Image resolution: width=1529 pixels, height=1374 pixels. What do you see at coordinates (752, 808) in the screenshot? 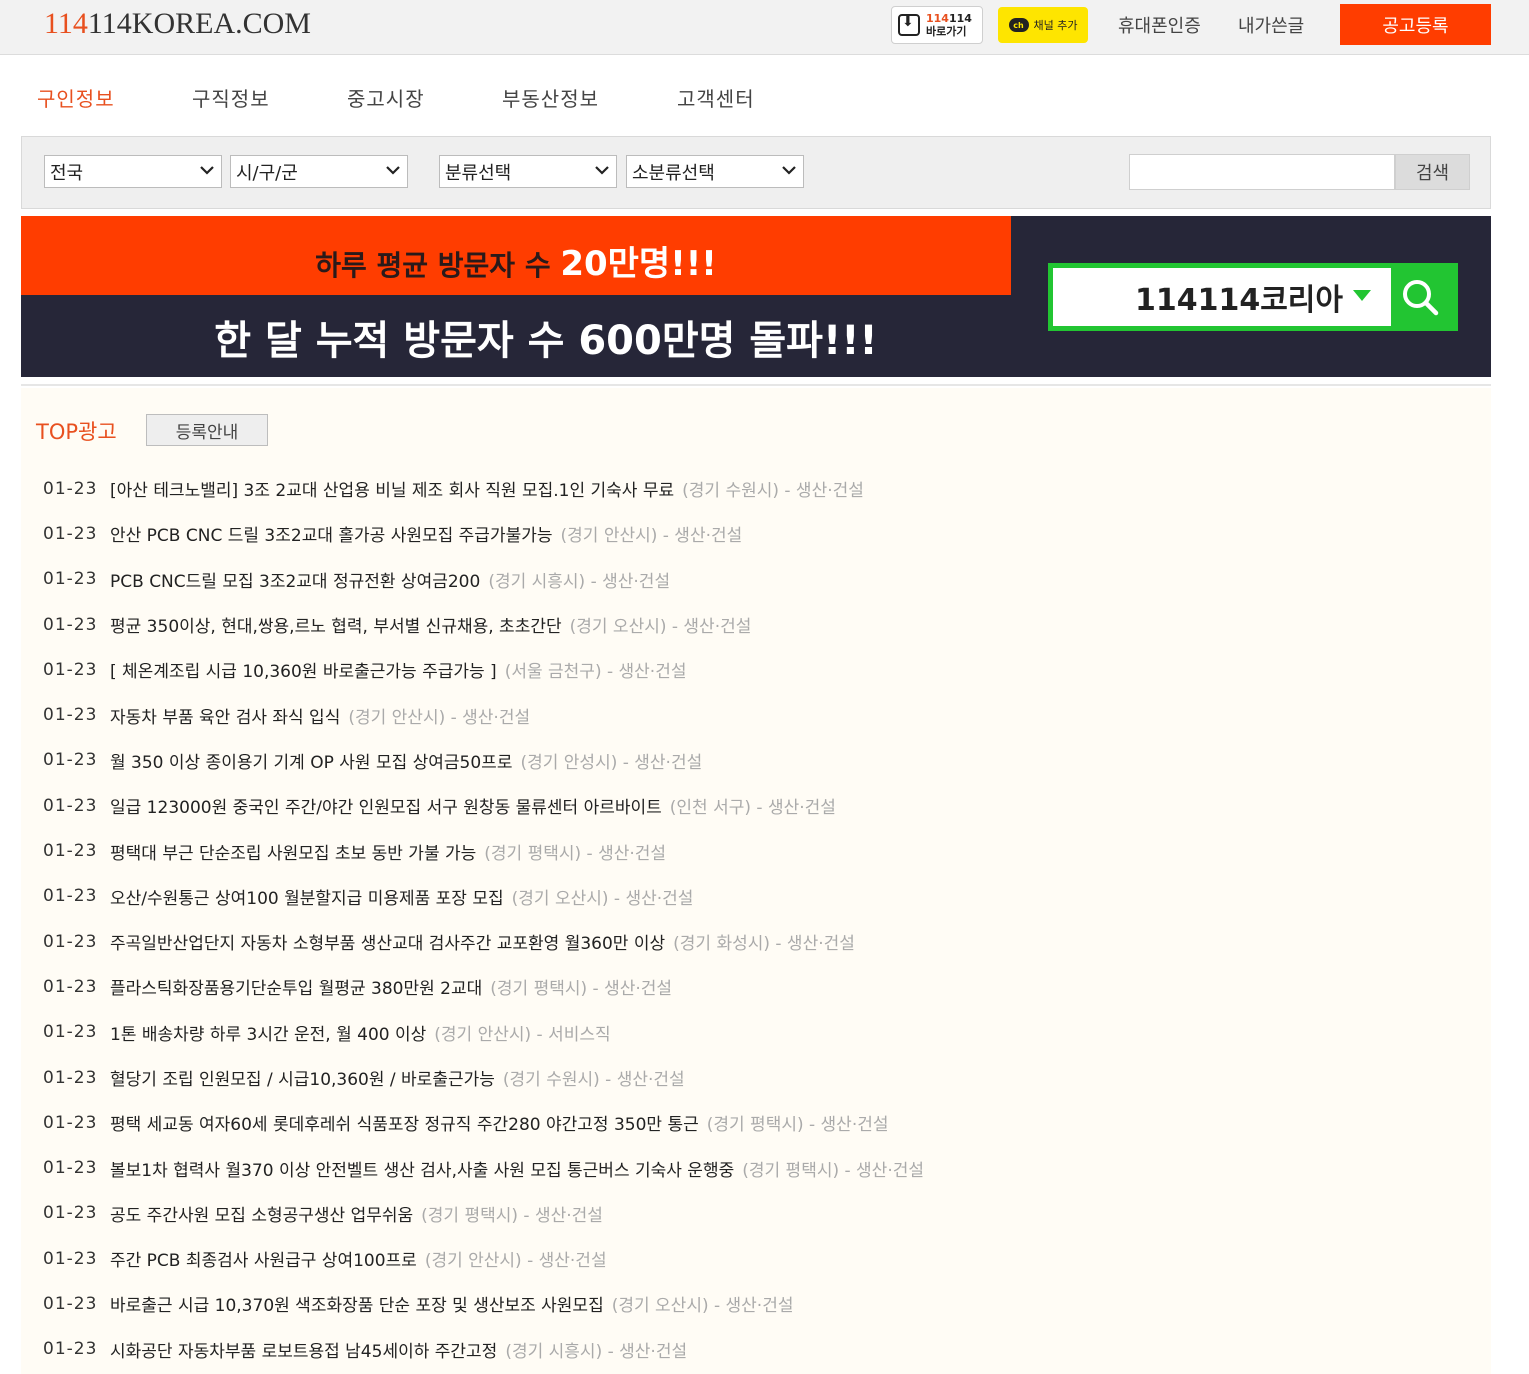
I see `ad-location-category: (인천 서구) - 생산·건설` at bounding box center [752, 808].